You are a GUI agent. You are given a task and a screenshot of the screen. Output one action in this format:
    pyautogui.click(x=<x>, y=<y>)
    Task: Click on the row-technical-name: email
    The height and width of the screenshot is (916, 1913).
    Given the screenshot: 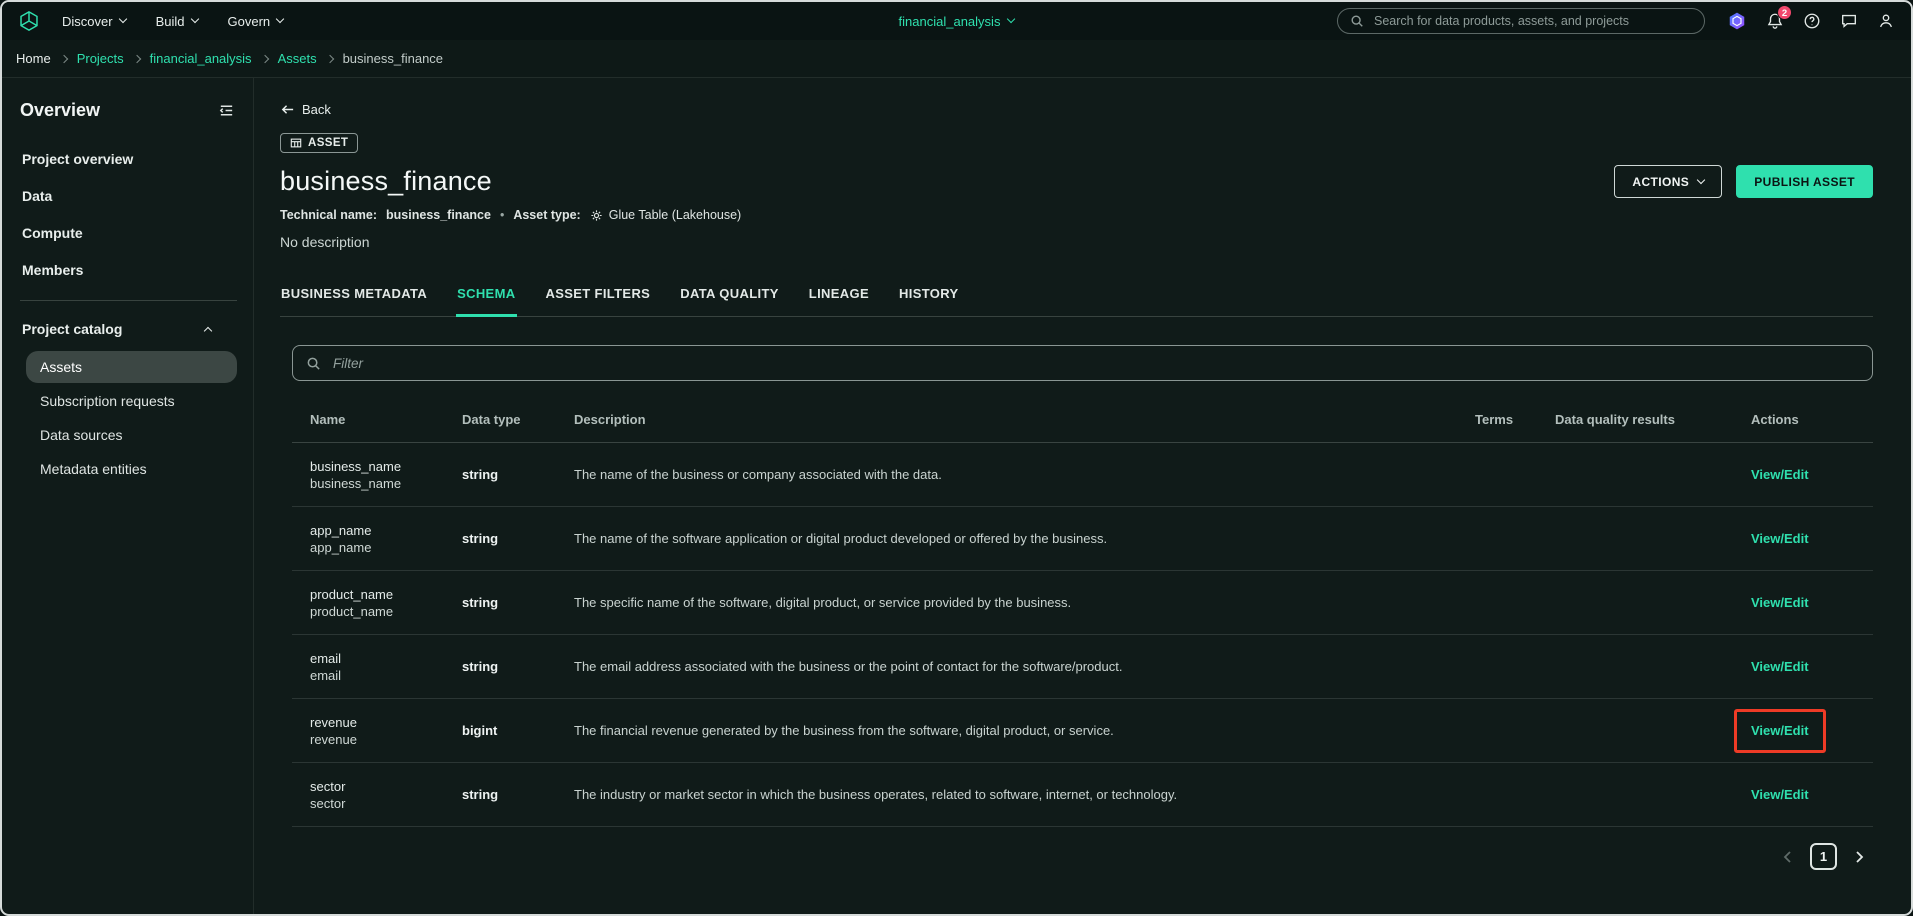 What is the action you would take?
    pyautogui.click(x=326, y=675)
    